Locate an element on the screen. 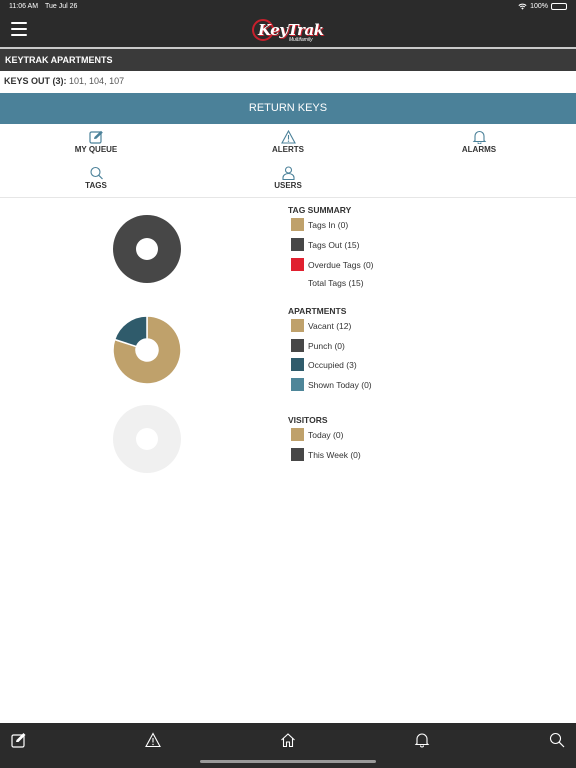 This screenshot has width=576, height=768. property-title: KEYTRAK APARTMENTS is located at coordinates (59, 60).